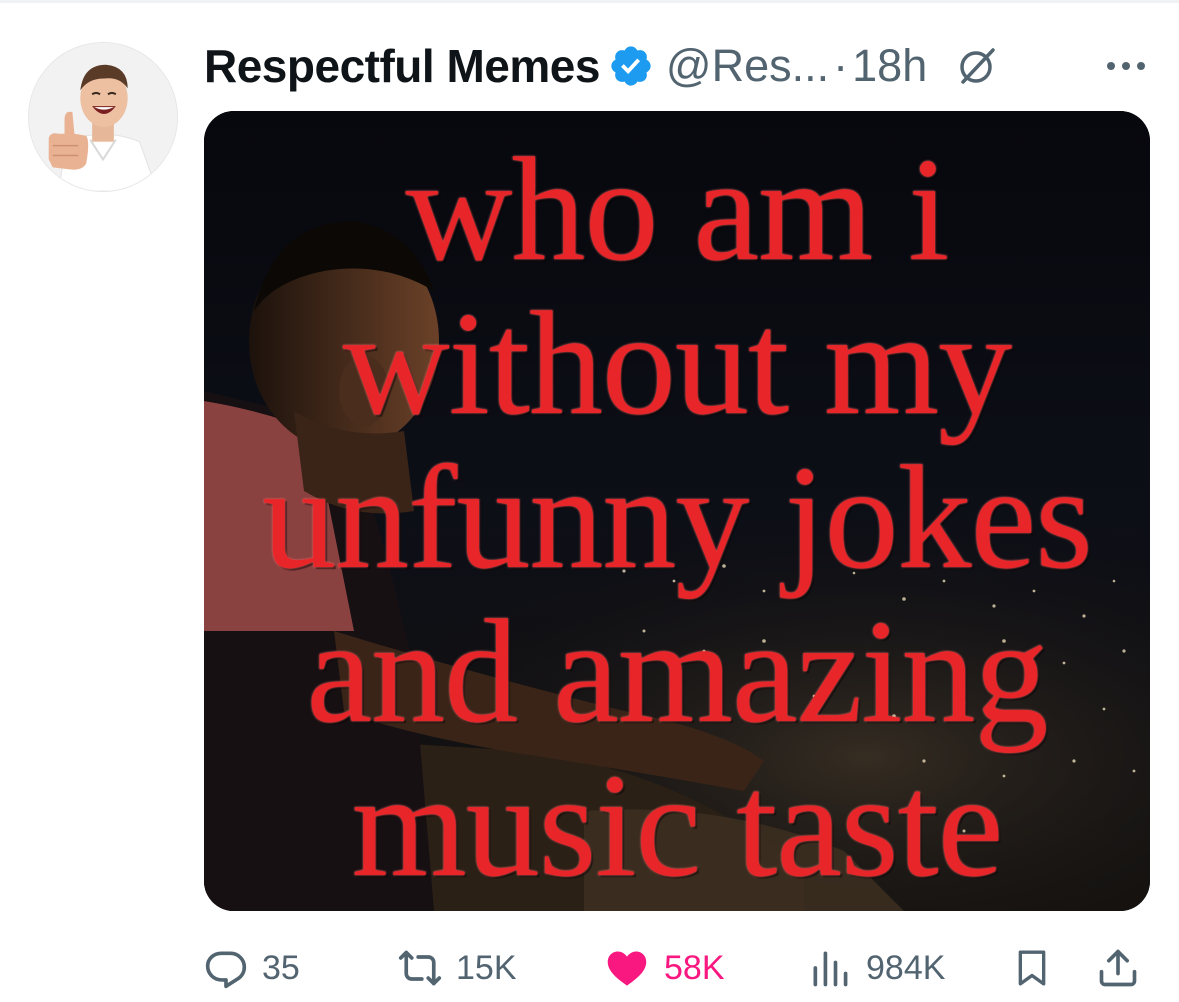 The height and width of the screenshot is (1002, 1179). I want to click on timestamp: 18h, so click(889, 66).